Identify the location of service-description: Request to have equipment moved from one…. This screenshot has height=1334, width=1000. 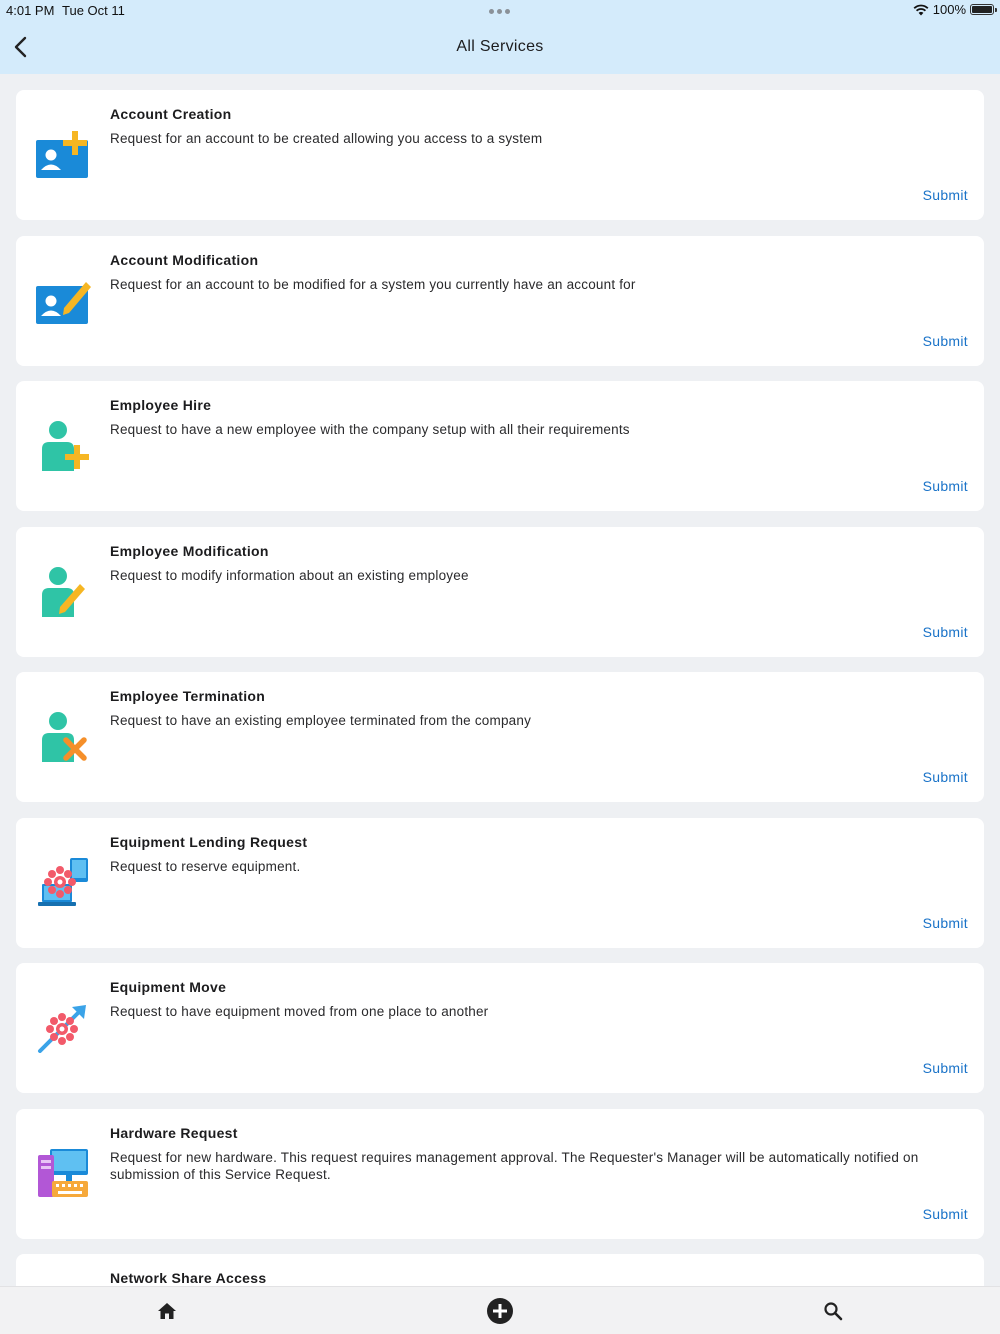
(299, 1011).